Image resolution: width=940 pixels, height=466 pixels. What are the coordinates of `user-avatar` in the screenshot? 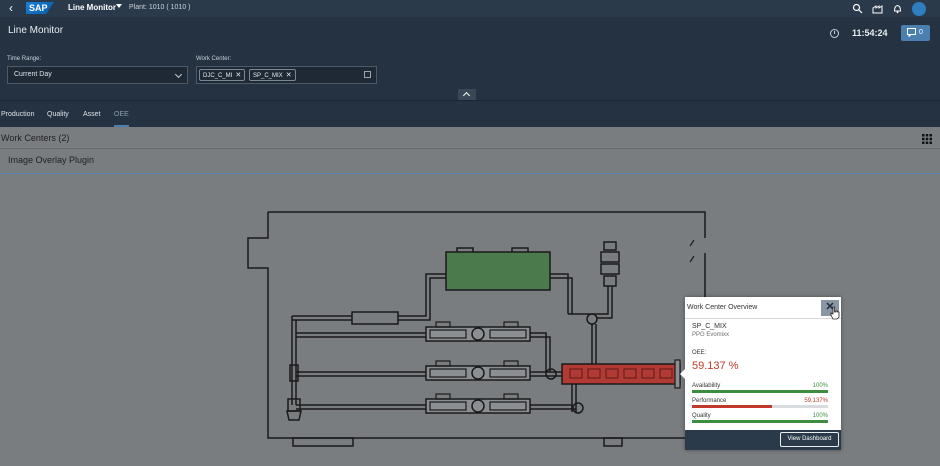 It's located at (919, 9).